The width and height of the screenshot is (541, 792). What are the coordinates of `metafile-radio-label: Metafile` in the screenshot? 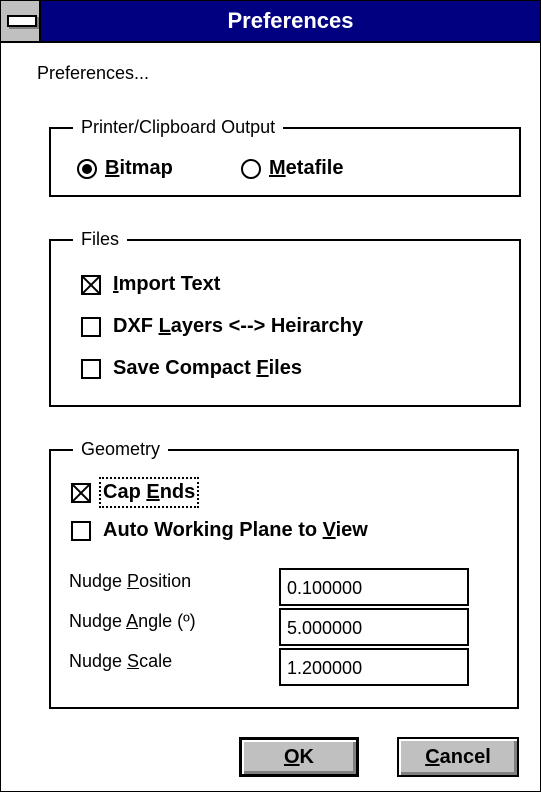 It's located at (306, 168).